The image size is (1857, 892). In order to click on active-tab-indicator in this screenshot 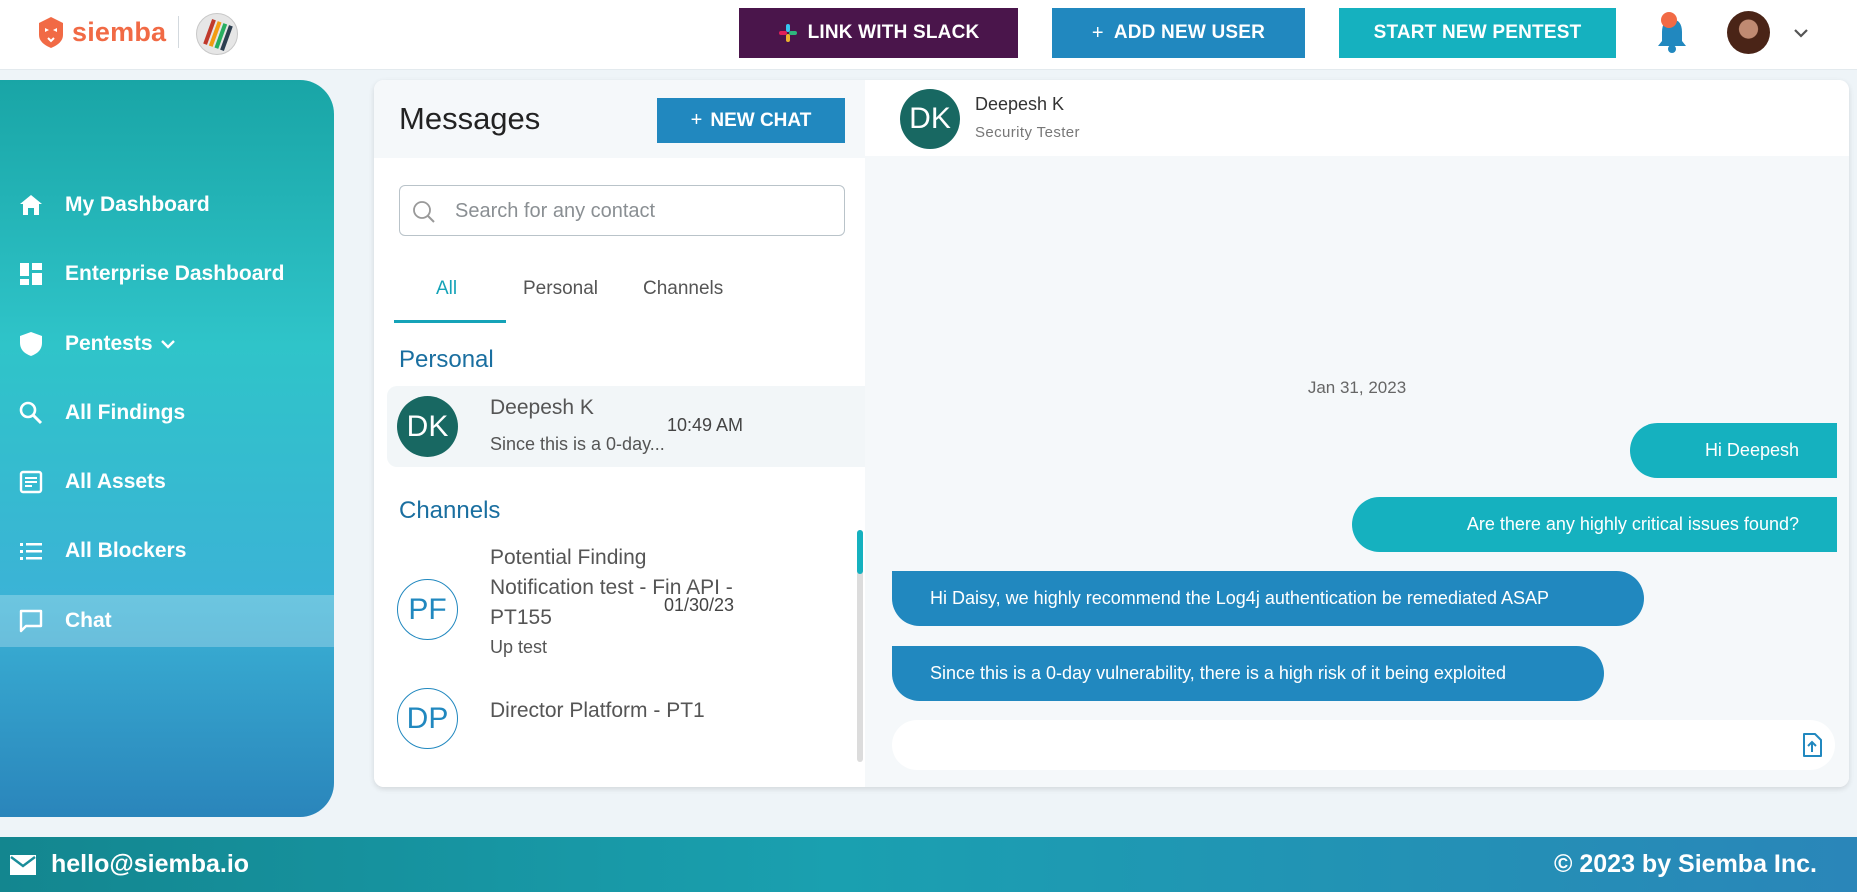, I will do `click(450, 321)`.